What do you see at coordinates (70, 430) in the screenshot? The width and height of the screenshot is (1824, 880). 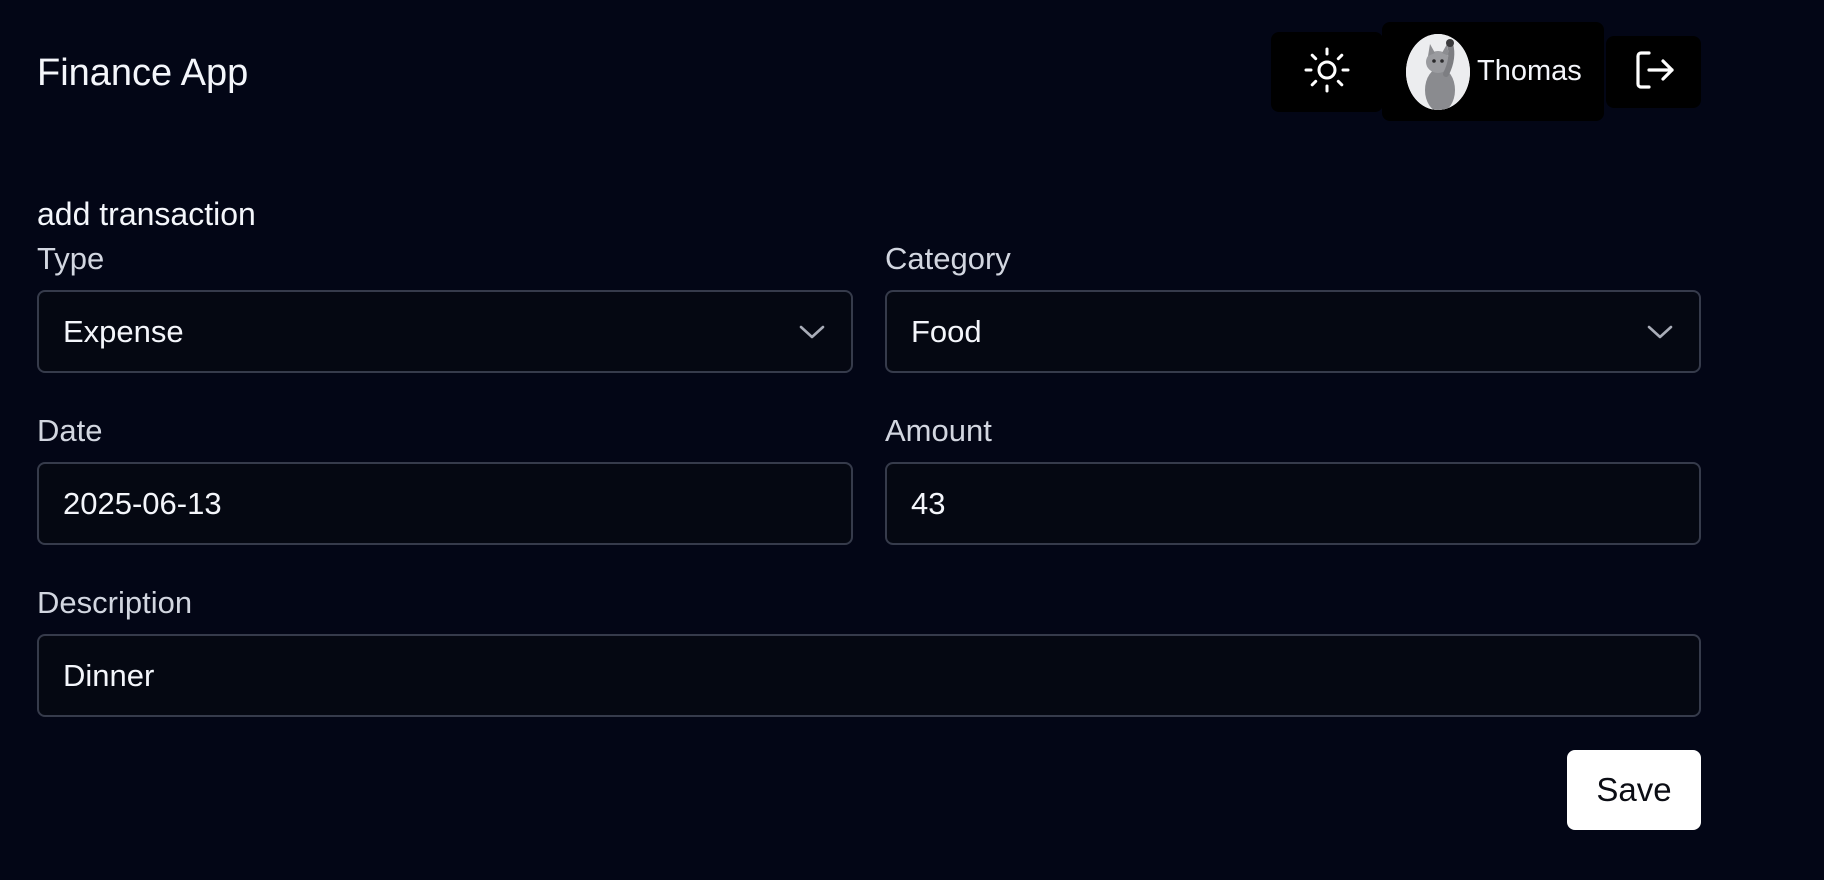 I see `date-label: Date` at bounding box center [70, 430].